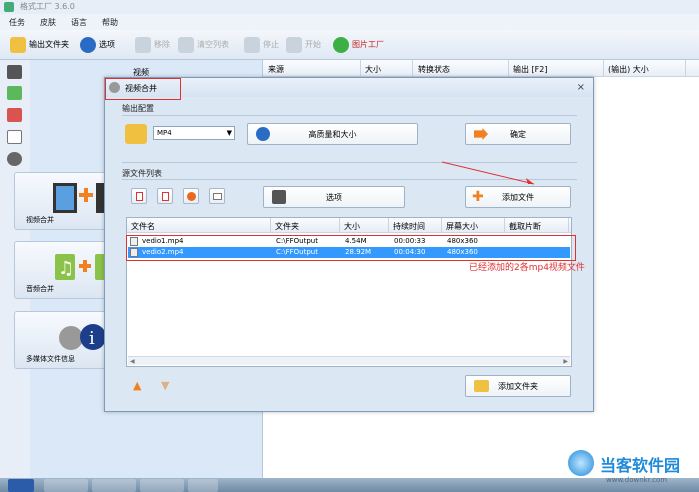 Image resolution: width=699 pixels, height=492 pixels. Describe the element at coordinates (294, 44) in the screenshot. I see `start-icon` at that location.